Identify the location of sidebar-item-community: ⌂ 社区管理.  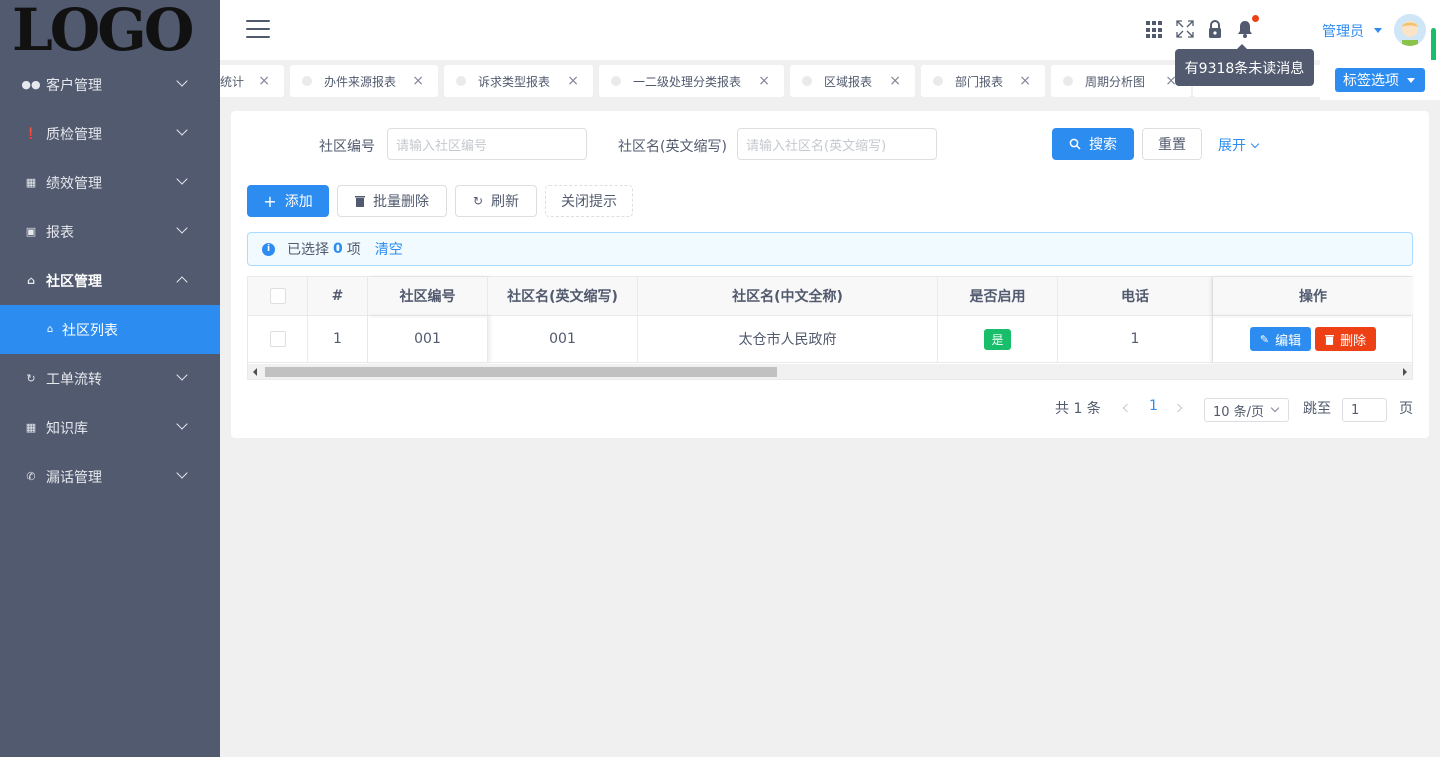
(110, 280).